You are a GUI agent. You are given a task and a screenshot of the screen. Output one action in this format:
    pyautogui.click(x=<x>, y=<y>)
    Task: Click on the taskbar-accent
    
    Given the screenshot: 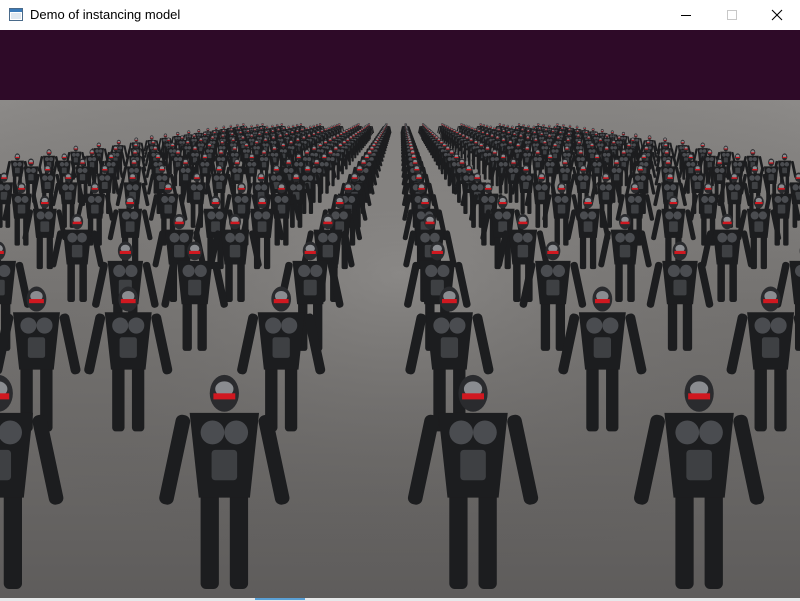 What is the action you would take?
    pyautogui.click(x=280, y=599)
    